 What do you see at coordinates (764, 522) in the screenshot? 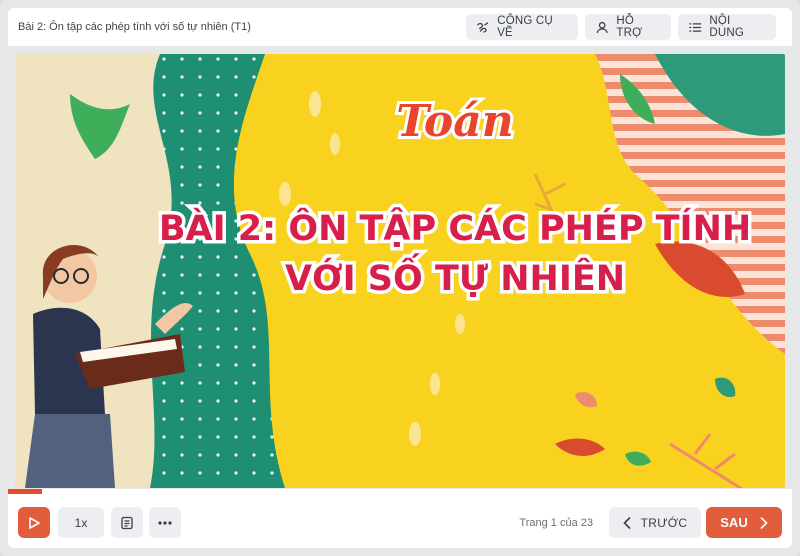
I see `chevron-right-icon` at bounding box center [764, 522].